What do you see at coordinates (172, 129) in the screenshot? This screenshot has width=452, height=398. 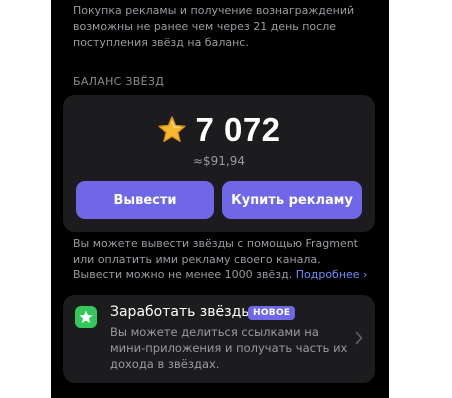 I see `star-icon` at bounding box center [172, 129].